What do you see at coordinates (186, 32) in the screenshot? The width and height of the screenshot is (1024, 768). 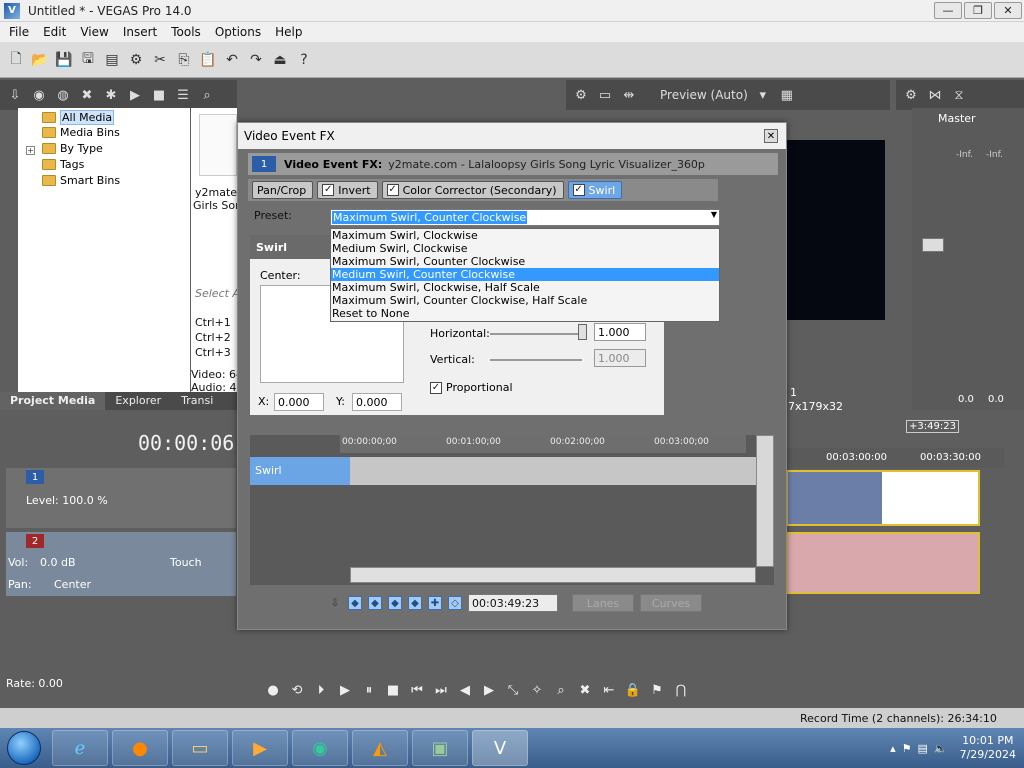 I see `menu-tools: Tools` at bounding box center [186, 32].